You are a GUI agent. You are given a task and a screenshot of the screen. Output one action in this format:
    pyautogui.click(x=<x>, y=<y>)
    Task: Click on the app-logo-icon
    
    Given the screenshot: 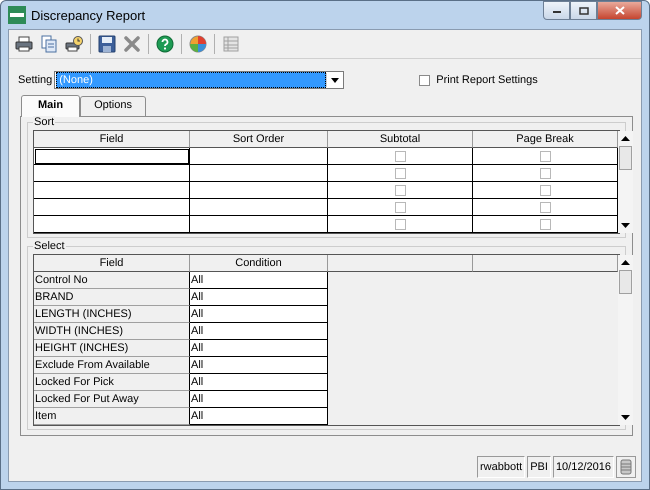 What is the action you would take?
    pyautogui.click(x=17, y=15)
    